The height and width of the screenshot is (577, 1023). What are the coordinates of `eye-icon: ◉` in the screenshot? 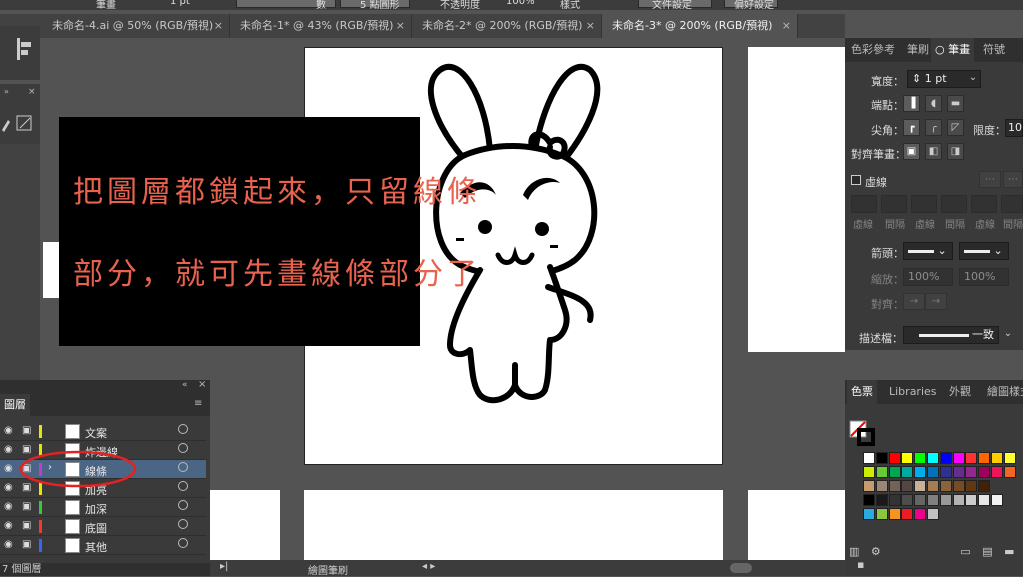 It's located at (8, 525).